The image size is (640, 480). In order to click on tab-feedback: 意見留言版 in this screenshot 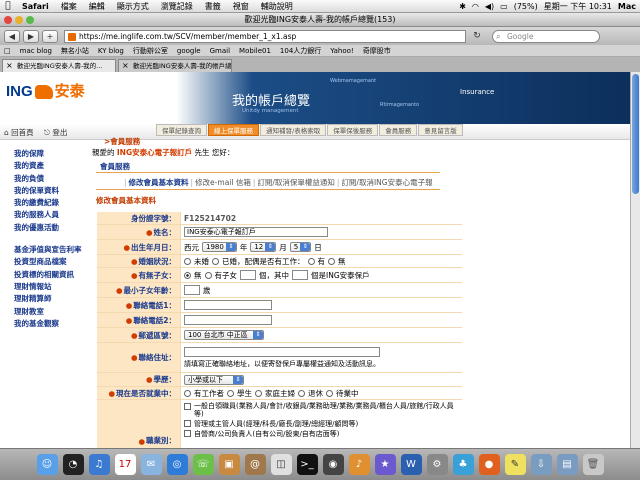, I will do `click(440, 130)`.